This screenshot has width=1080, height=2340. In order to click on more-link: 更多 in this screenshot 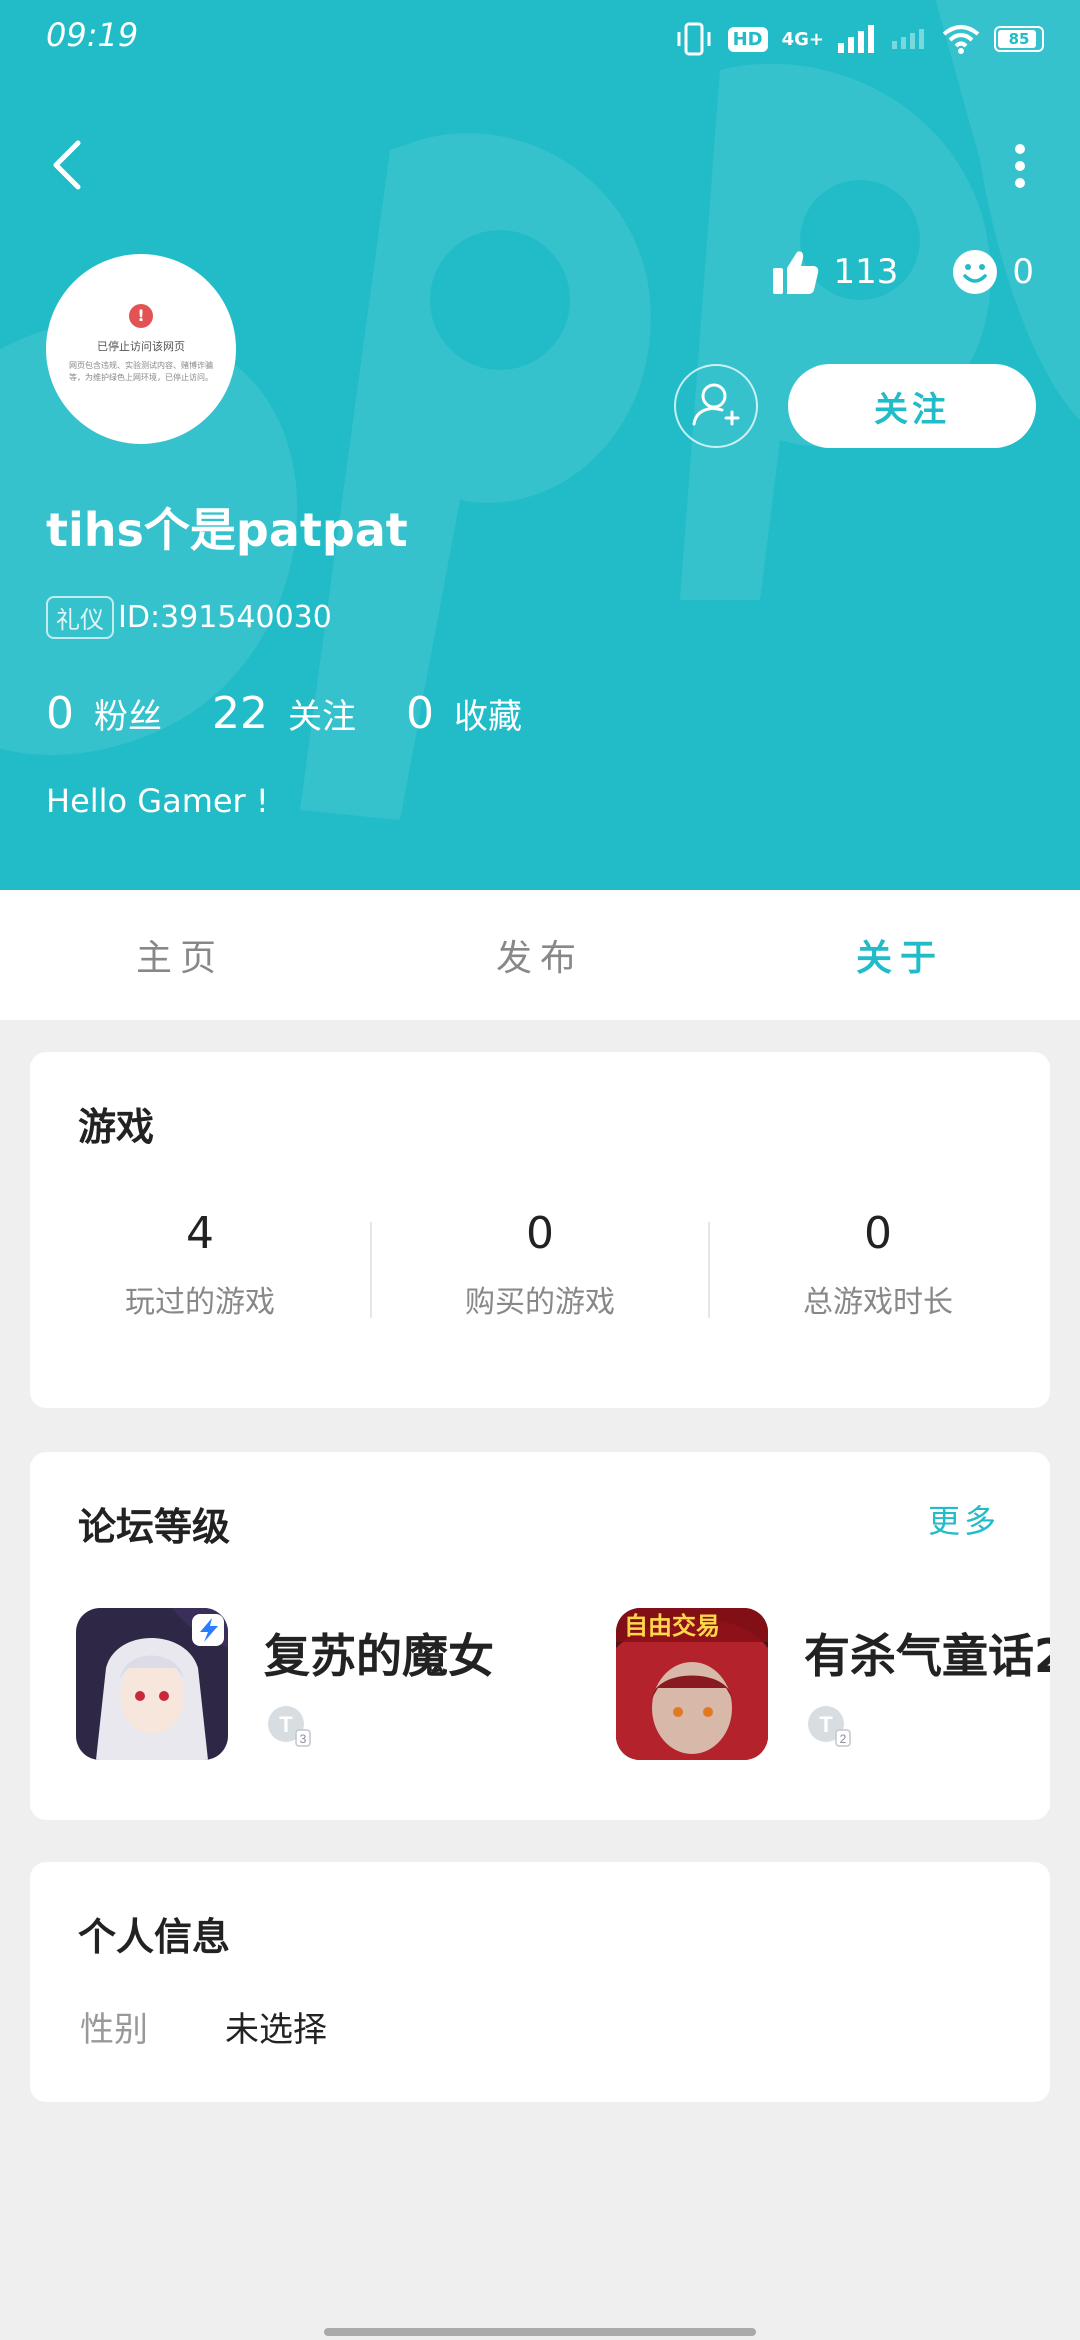, I will do `click(964, 1519)`.